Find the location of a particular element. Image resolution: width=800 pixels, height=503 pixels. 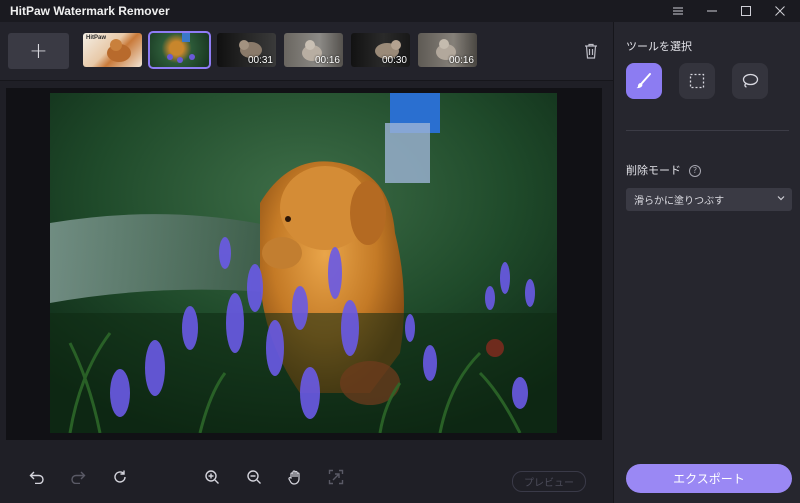

bottom-toolbar: プレビュー is located at coordinates (306, 477).